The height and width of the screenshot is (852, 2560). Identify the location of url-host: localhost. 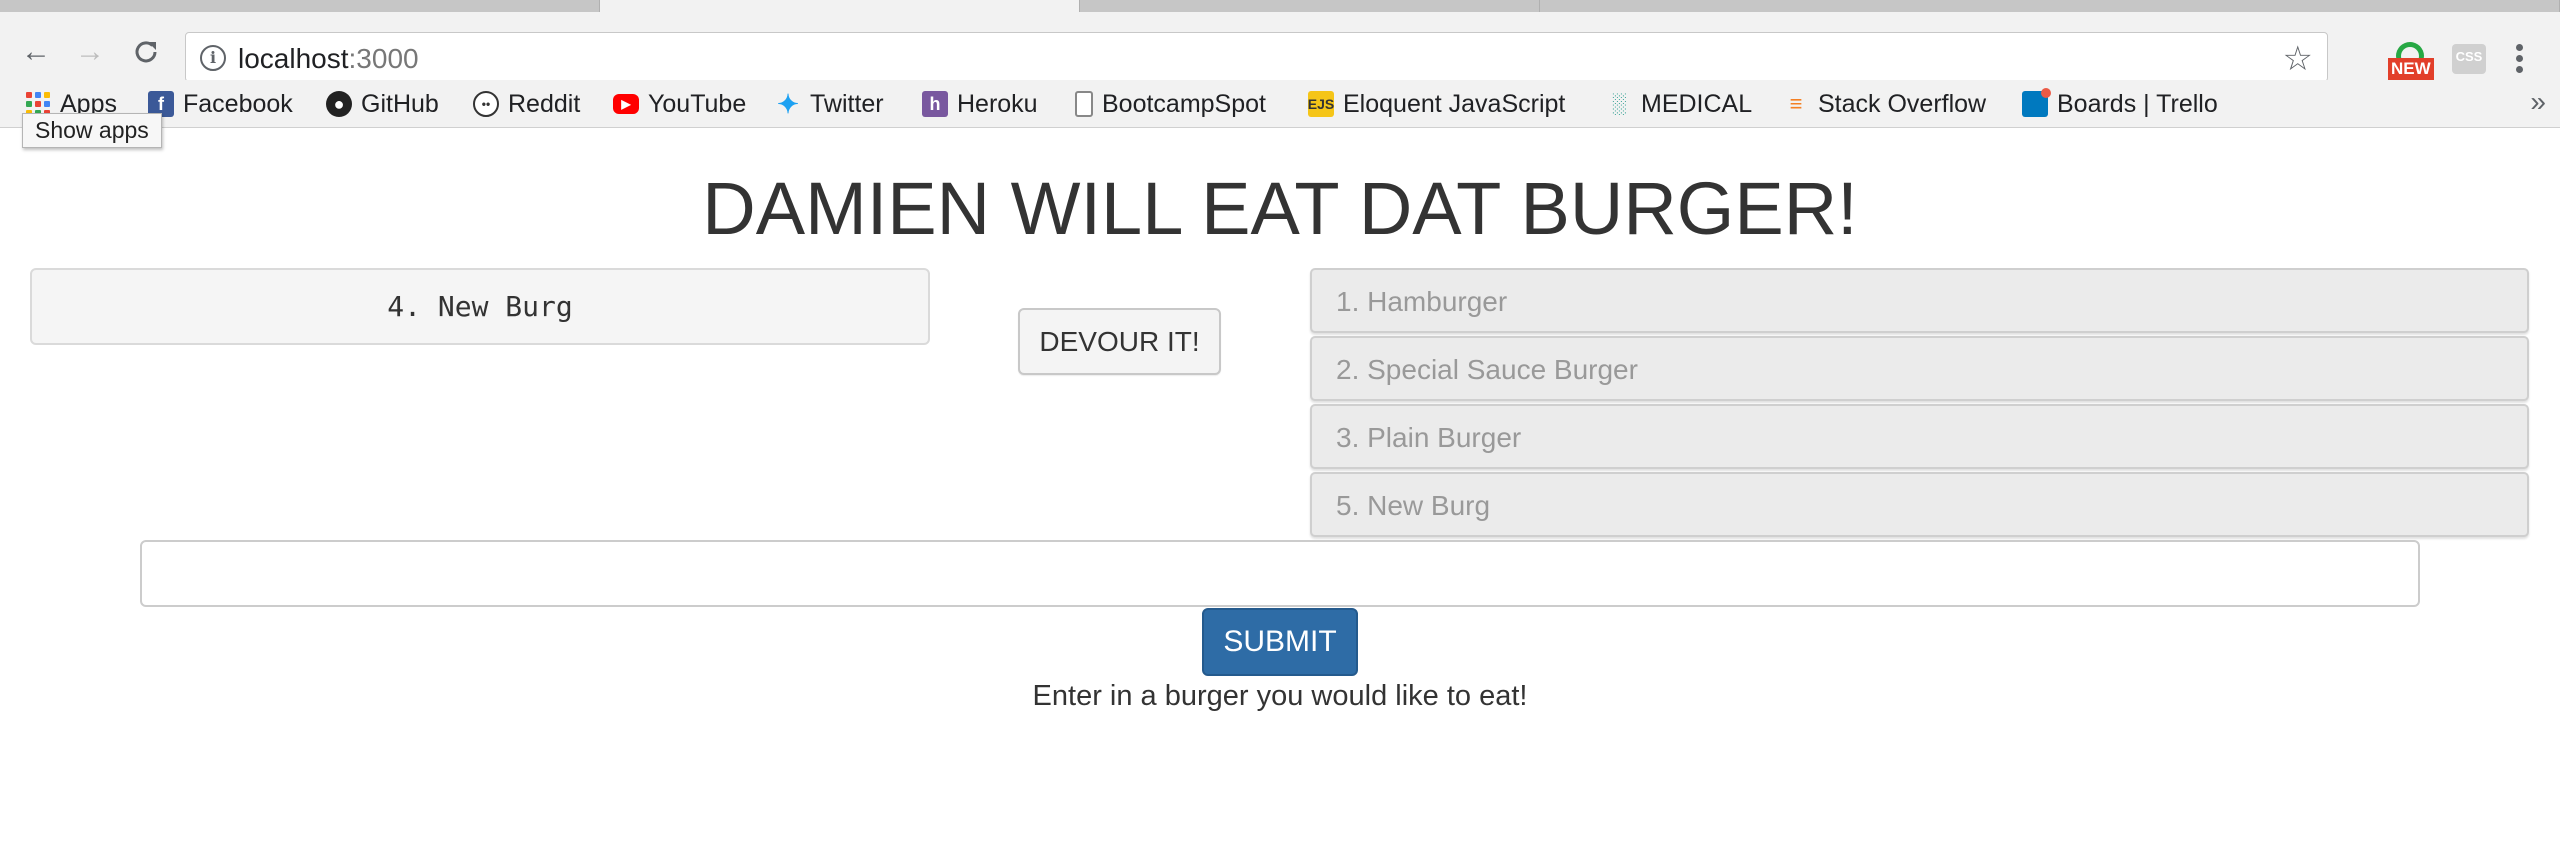
(293, 58).